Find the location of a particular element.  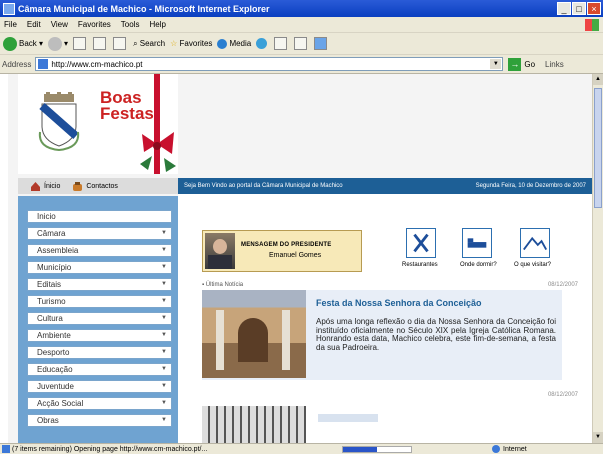

menu-item-camara: Câmara ▼ is located at coordinates (99, 233).